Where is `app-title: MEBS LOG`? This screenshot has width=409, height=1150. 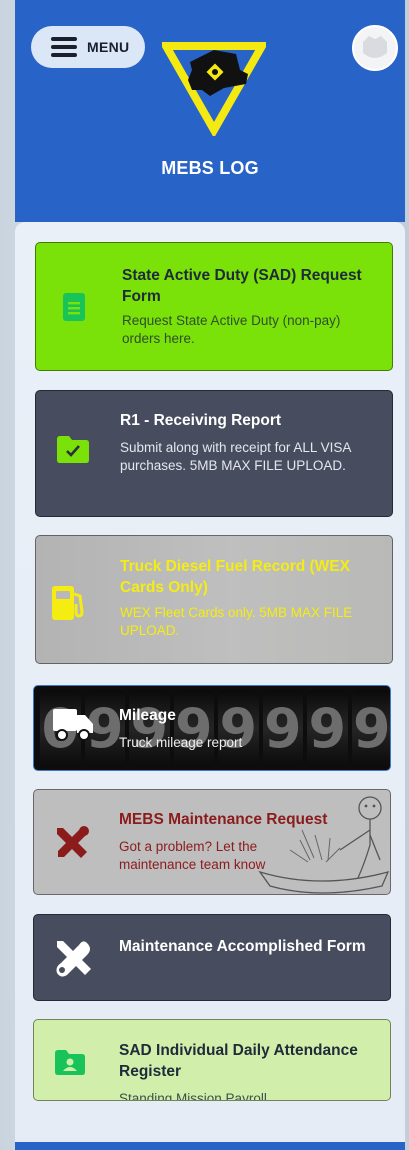
app-title: MEBS LOG is located at coordinates (210, 168).